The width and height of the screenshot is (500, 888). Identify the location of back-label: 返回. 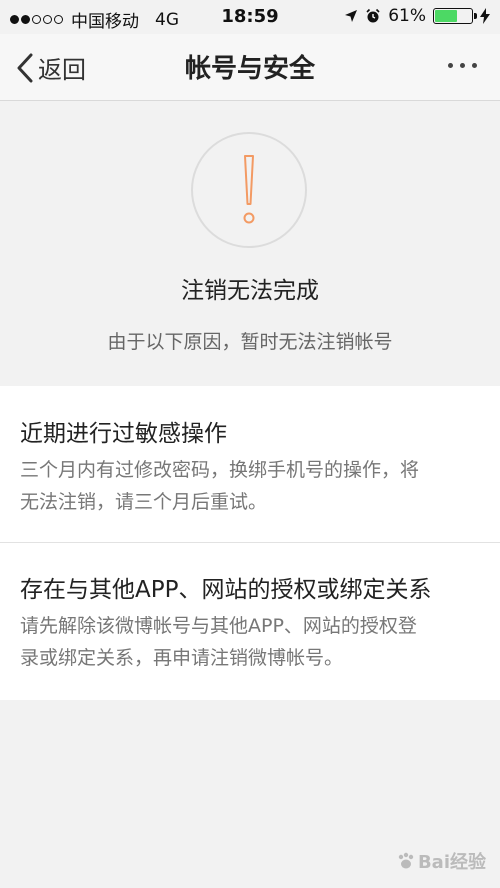
(62, 70).